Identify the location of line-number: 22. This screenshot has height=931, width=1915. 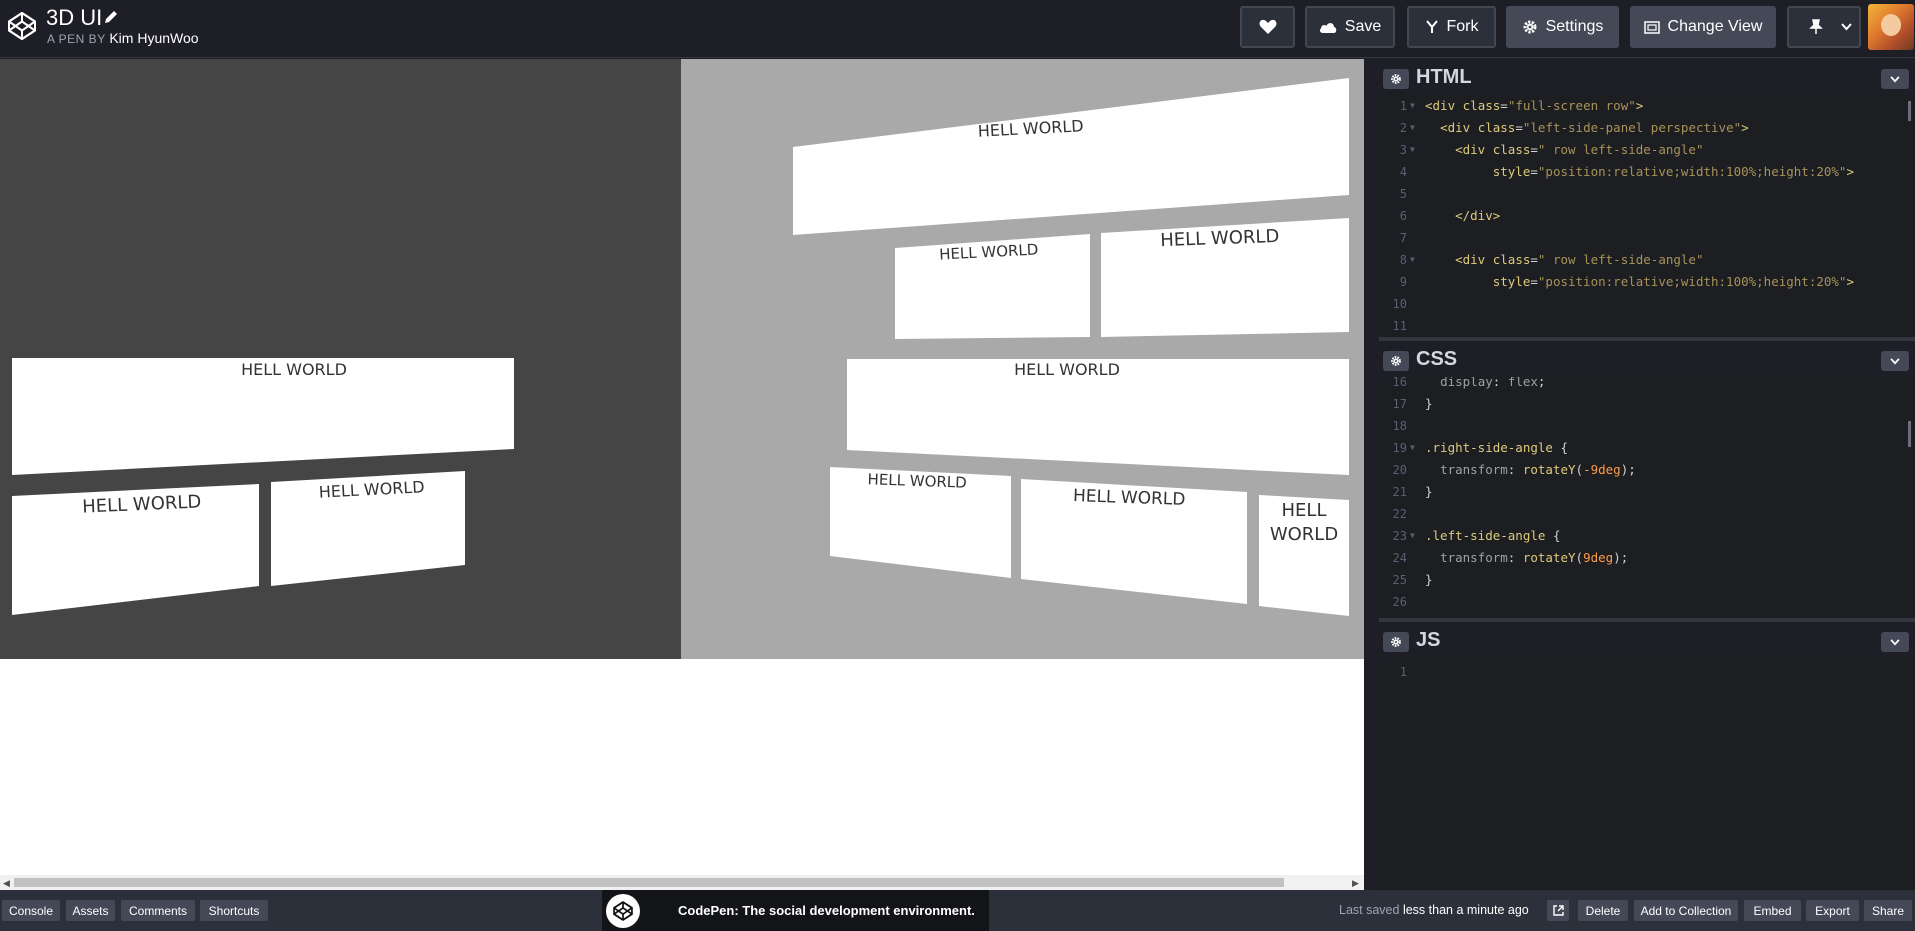
(1399, 514).